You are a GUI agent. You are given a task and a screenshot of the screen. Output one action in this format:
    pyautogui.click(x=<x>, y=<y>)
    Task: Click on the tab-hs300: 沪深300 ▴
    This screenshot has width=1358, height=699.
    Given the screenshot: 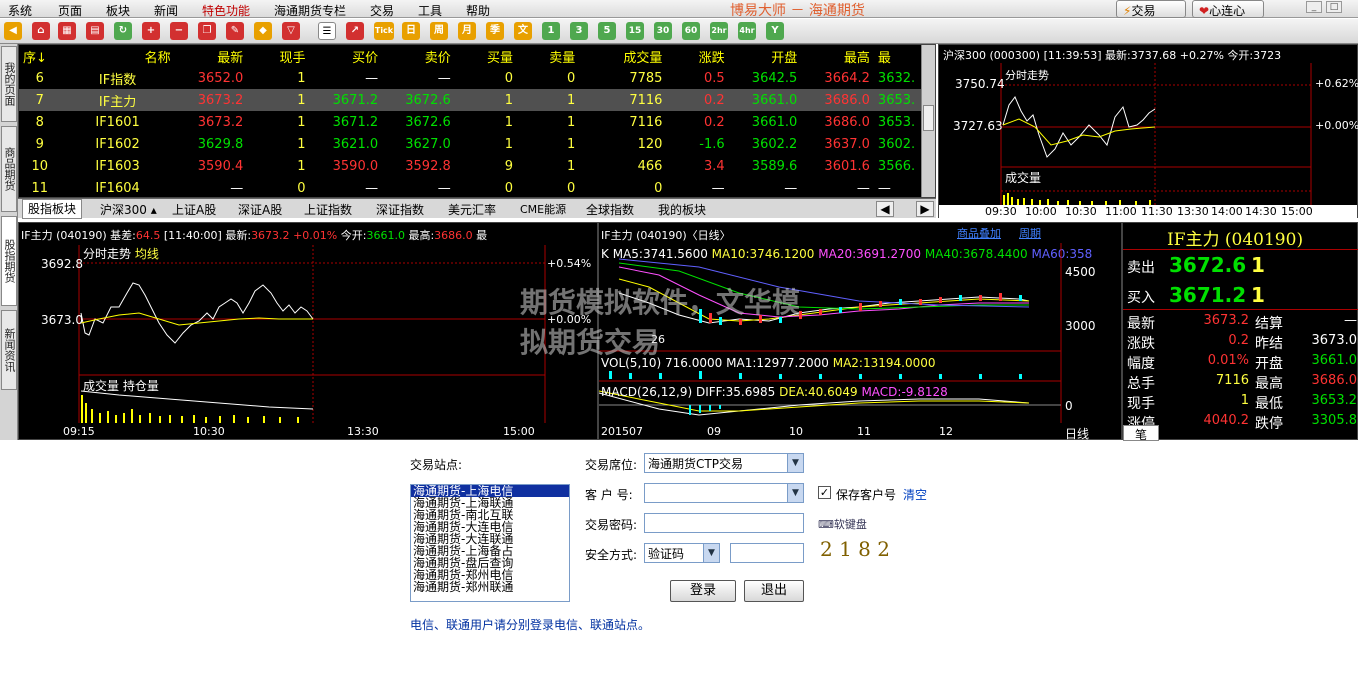 What is the action you would take?
    pyautogui.click(x=128, y=209)
    